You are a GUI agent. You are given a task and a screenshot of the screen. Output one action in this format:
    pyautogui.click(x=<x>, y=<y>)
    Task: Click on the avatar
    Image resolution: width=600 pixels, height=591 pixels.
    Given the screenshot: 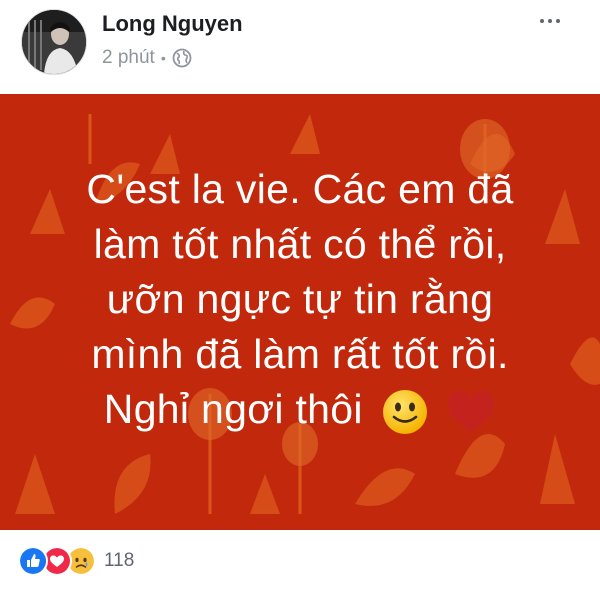 What is the action you would take?
    pyautogui.click(x=54, y=42)
    